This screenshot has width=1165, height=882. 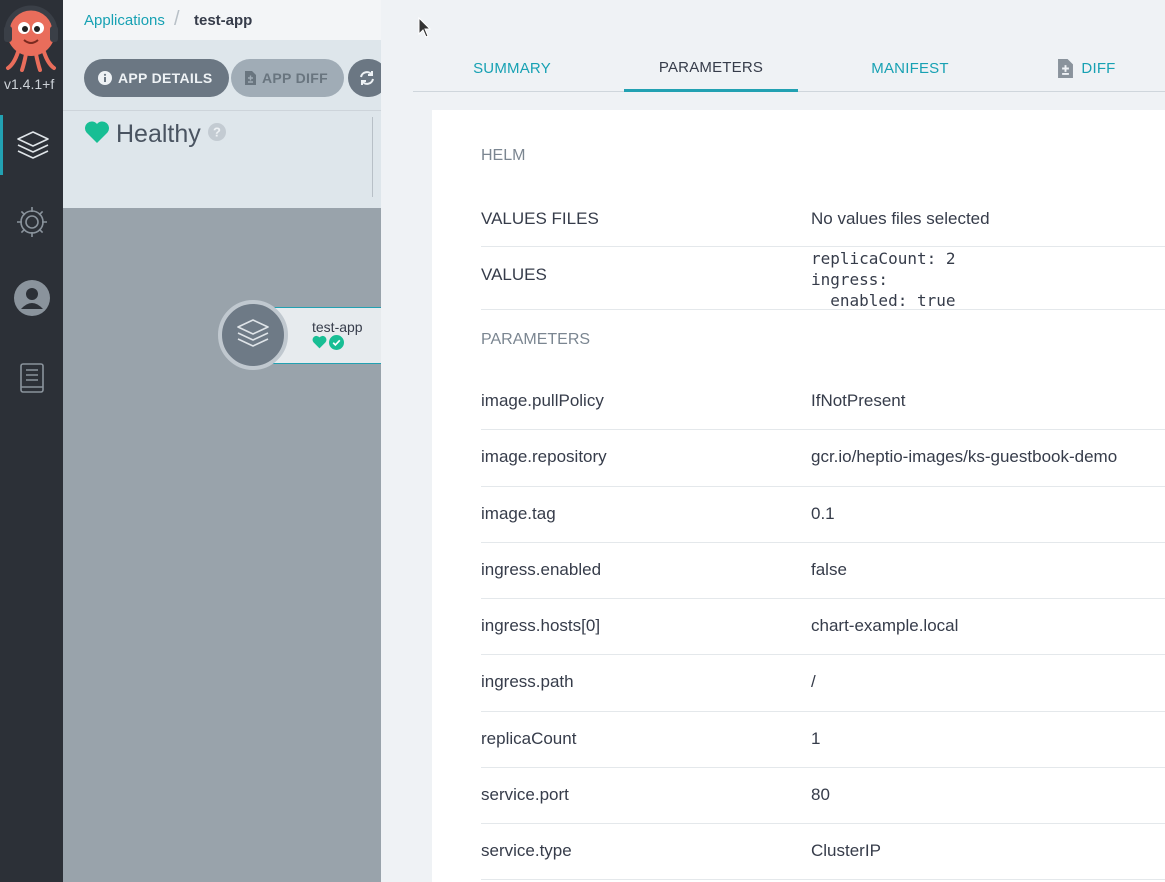 I want to click on parameter-name: ingress.hosts[0], so click(x=541, y=625).